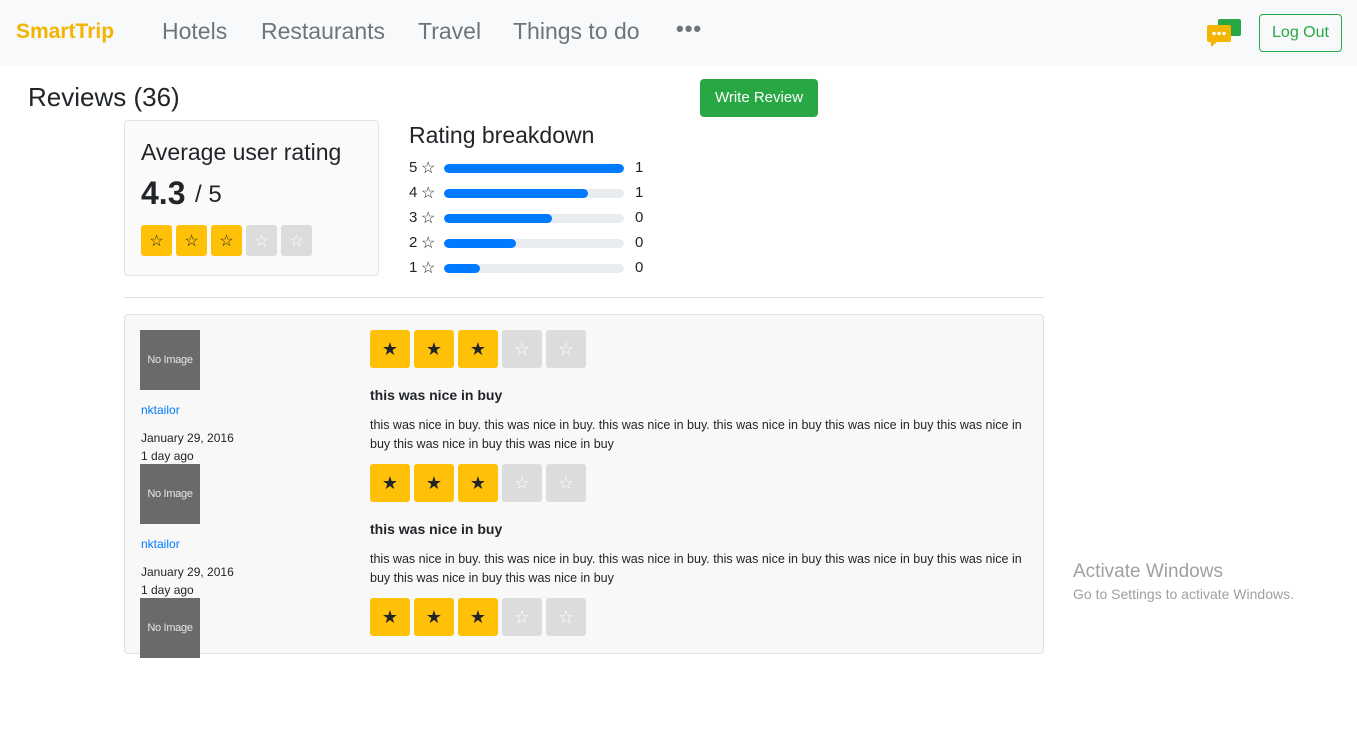 The image size is (1357, 732). What do you see at coordinates (104, 97) in the screenshot?
I see `reviews-title: Reviews (36)` at bounding box center [104, 97].